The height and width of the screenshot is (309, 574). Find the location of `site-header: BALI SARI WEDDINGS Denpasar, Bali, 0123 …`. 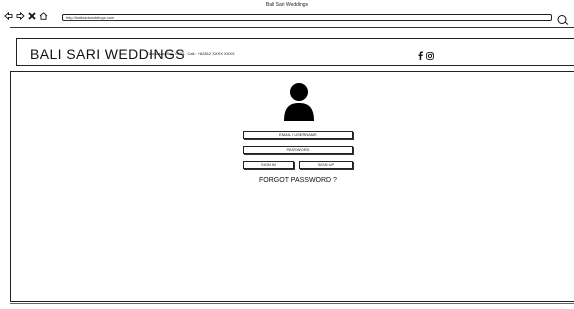

site-header: BALI SARI WEDDINGS Denpasar, Bali, 0123 … is located at coordinates (295, 52).